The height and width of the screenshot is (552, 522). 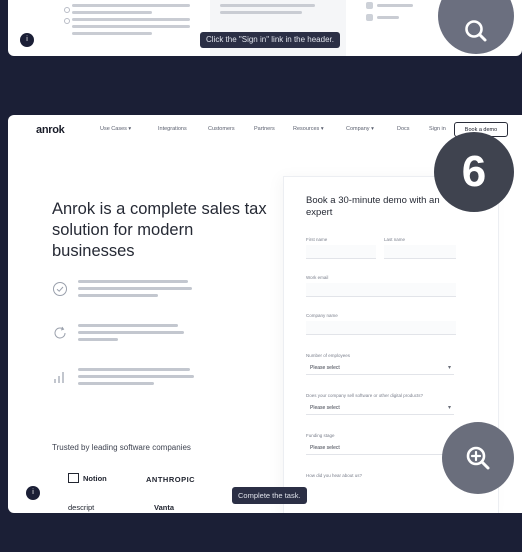 I want to click on label-company-name: Company name, so click(x=322, y=315).